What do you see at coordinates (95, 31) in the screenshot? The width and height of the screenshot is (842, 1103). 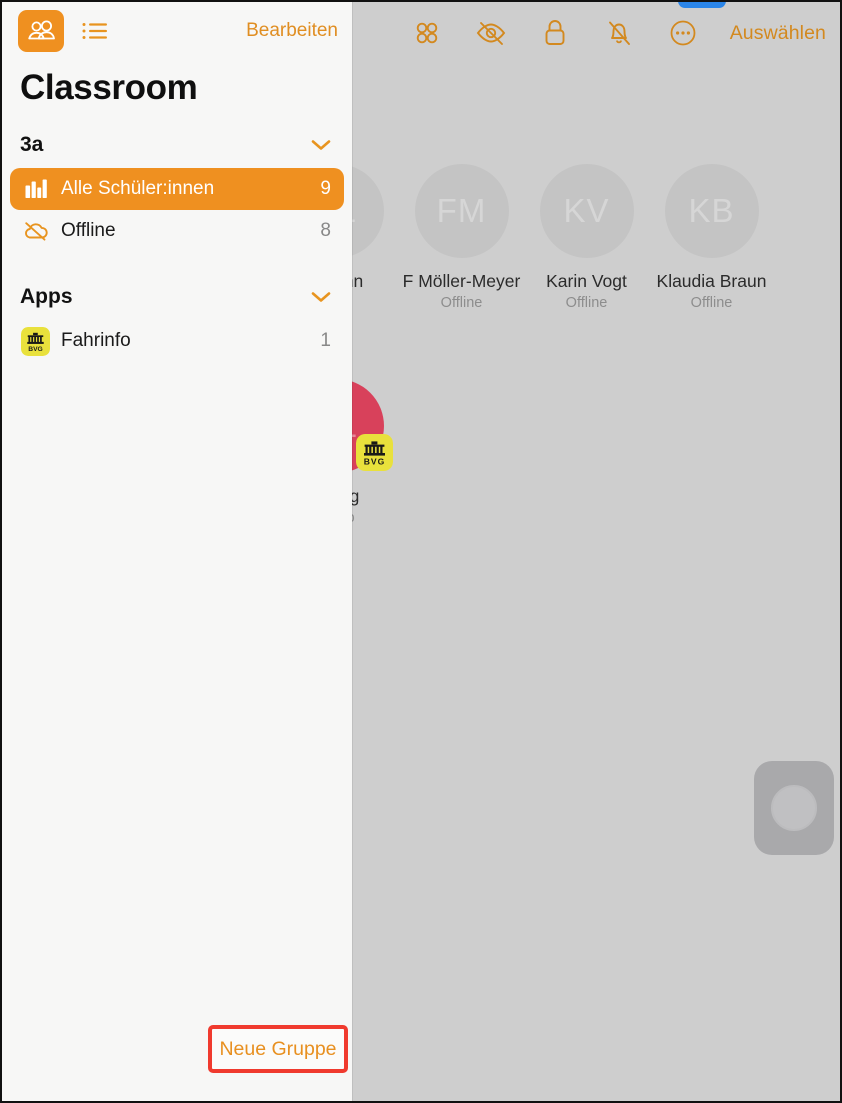 I see `bulleted-list-icon` at bounding box center [95, 31].